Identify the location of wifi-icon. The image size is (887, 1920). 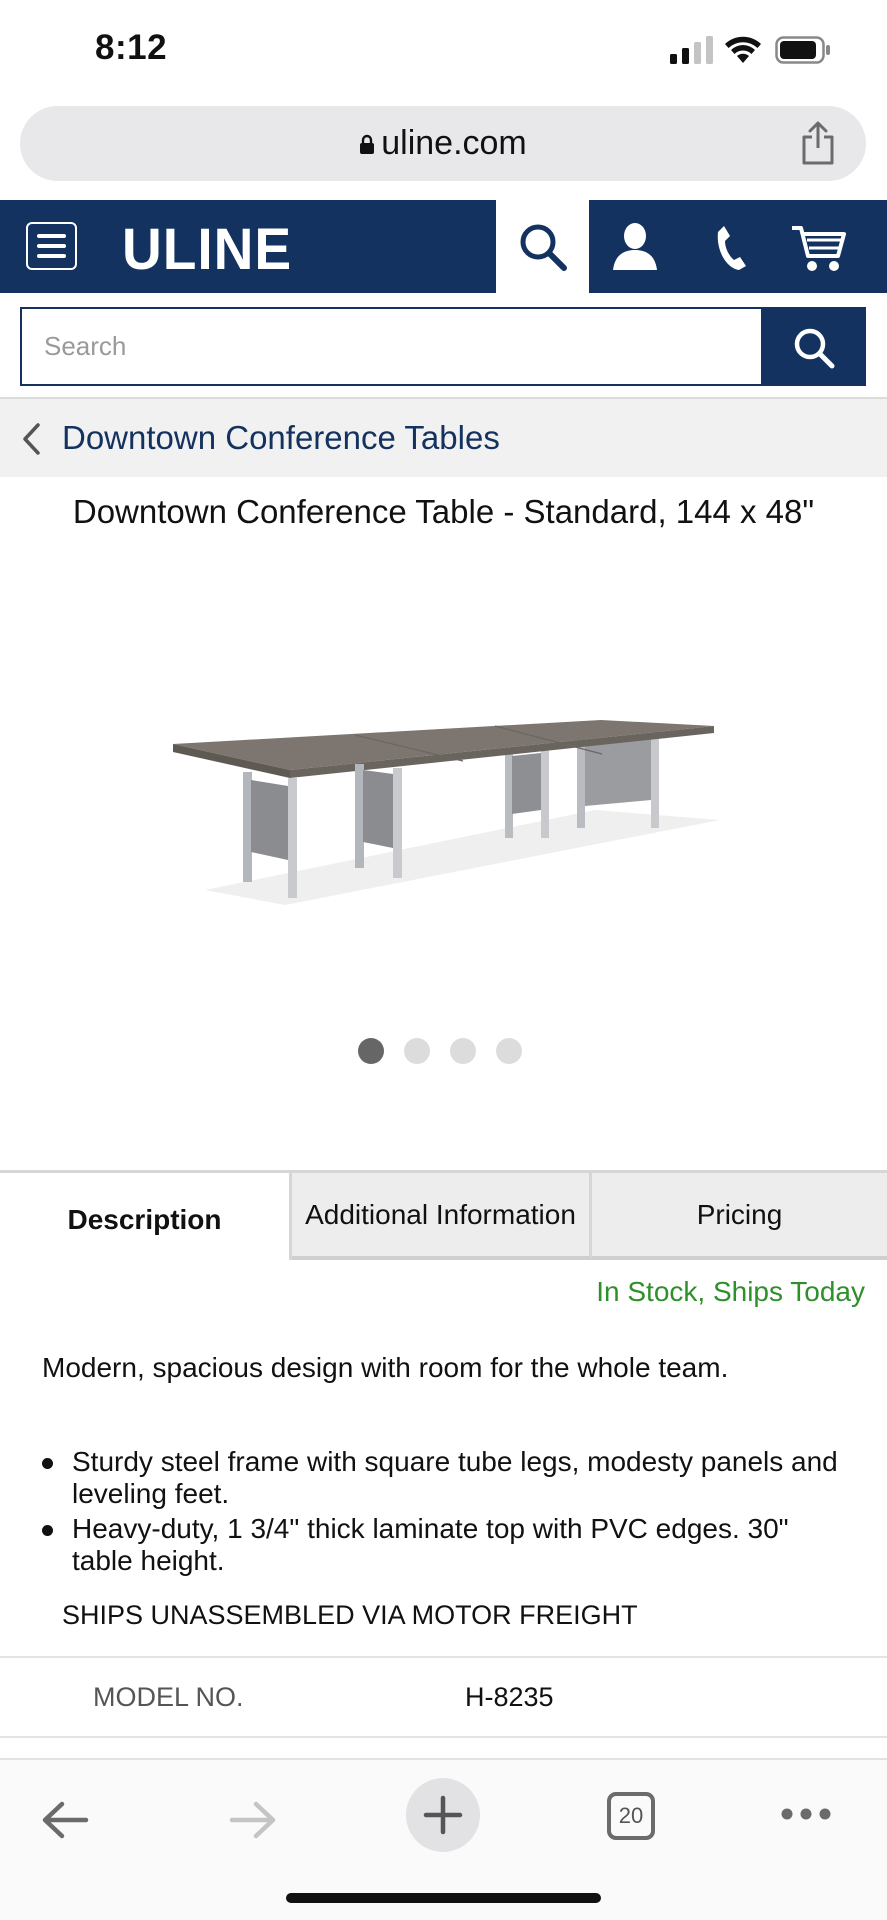
(743, 49).